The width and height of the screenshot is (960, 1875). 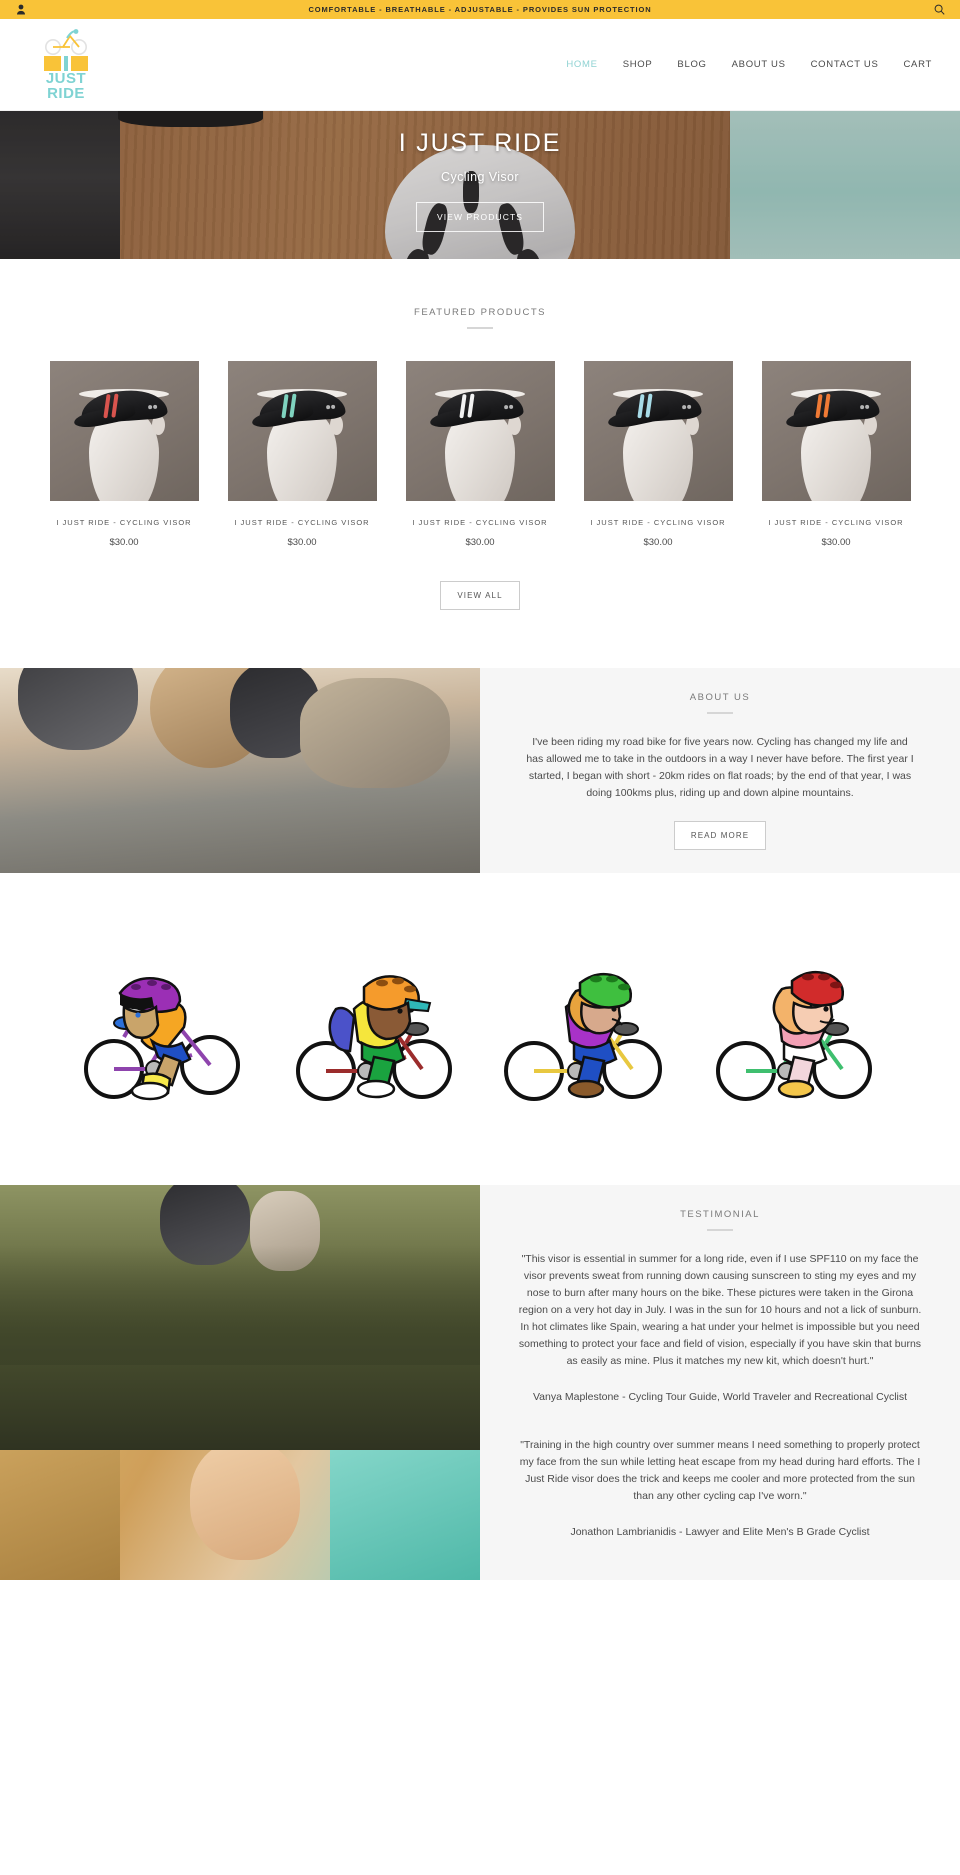 I want to click on read-more-button: READ MORE, so click(x=720, y=835).